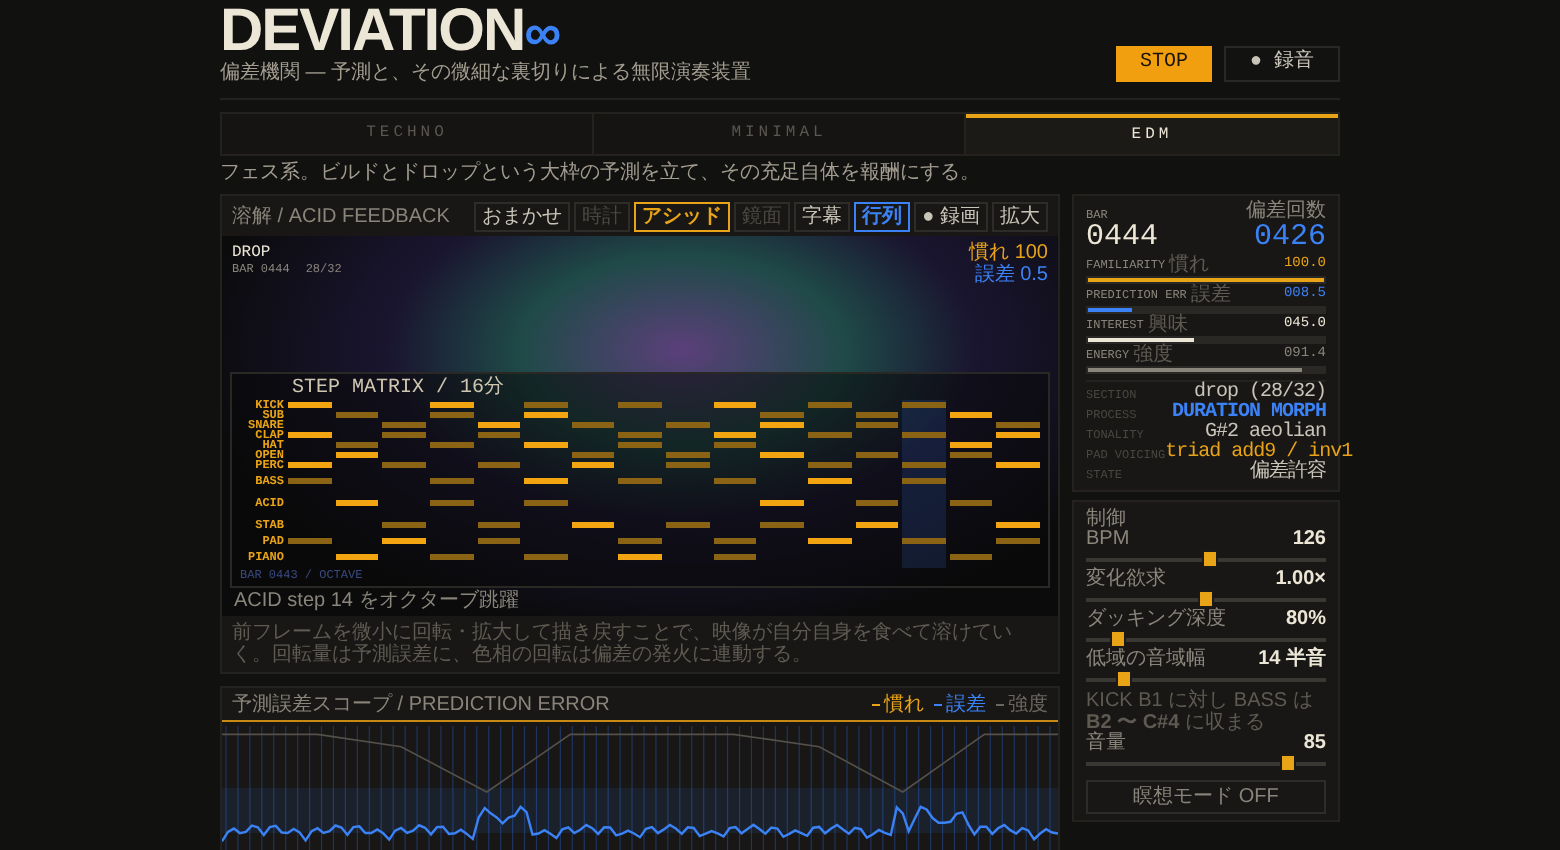 This screenshot has height=850, width=1560. I want to click on info-value: 偏差許容, so click(1288, 474).